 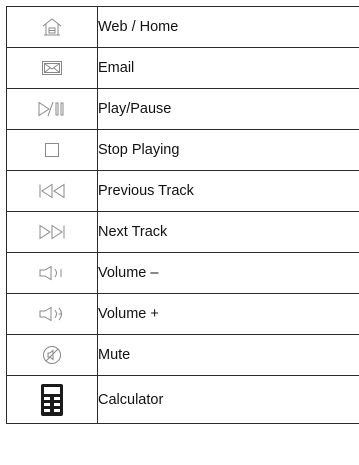 What do you see at coordinates (228, 232) in the screenshot?
I see `row-label: Next Track` at bounding box center [228, 232].